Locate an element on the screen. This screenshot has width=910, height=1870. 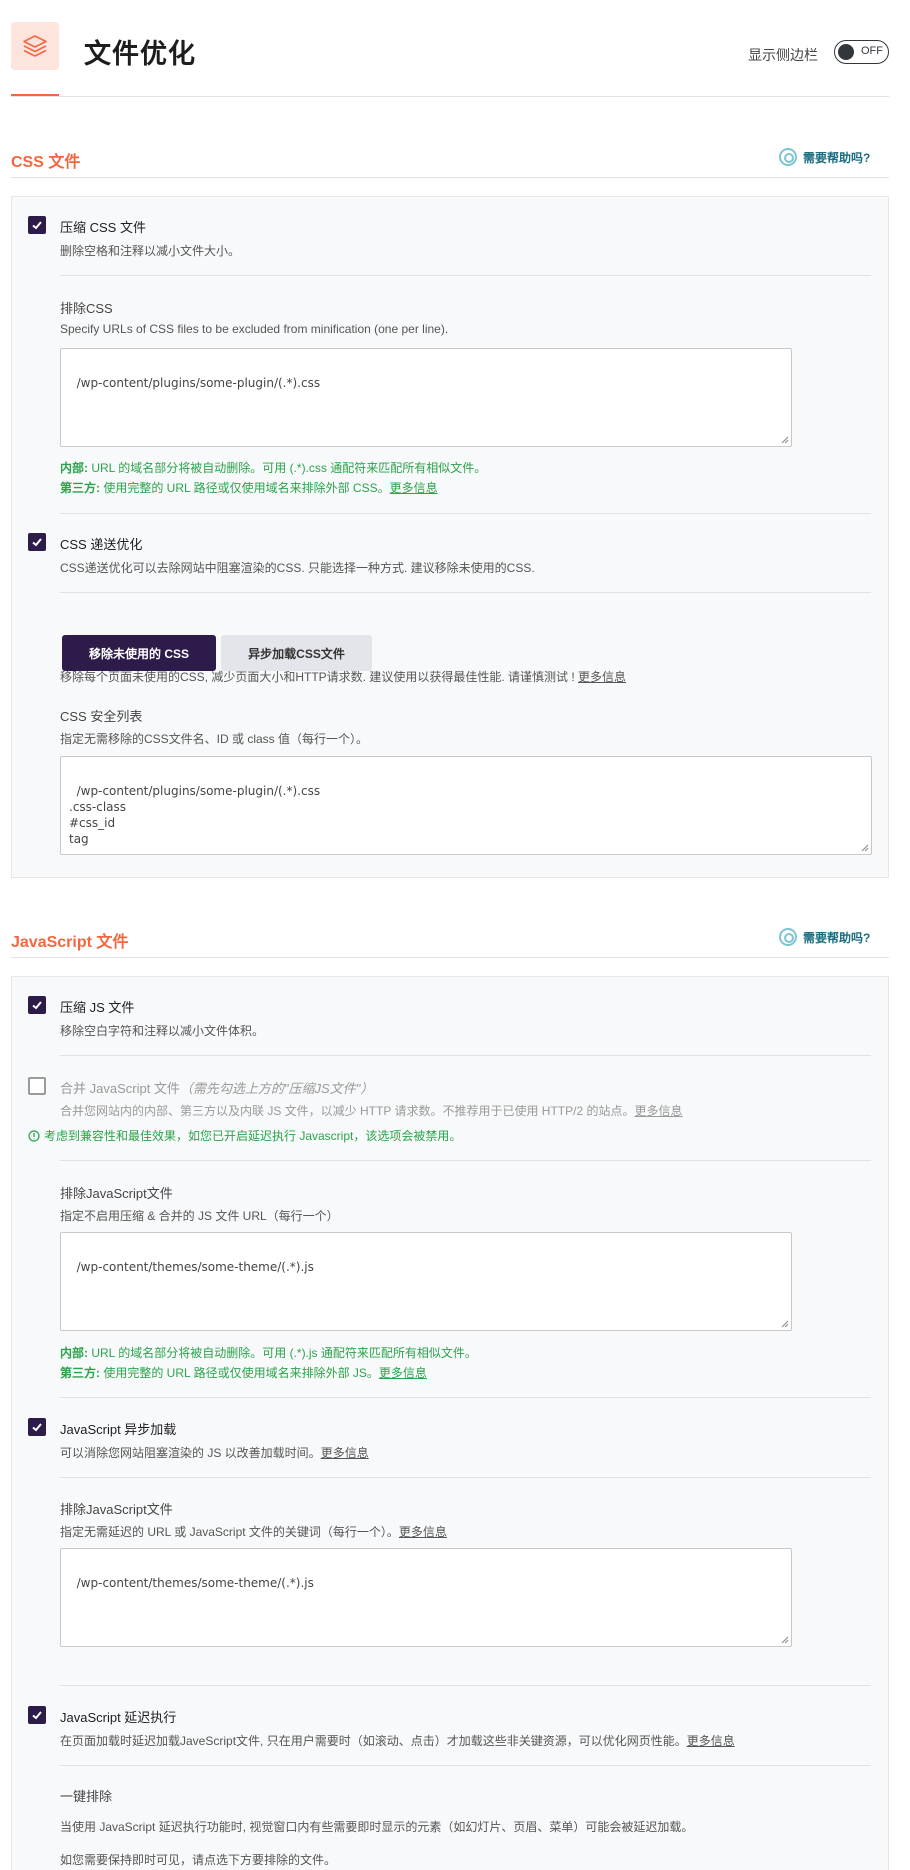
async-exclude-textarea: /wp-content/themes/some-theme/(.*).js is located at coordinates (426, 1597).